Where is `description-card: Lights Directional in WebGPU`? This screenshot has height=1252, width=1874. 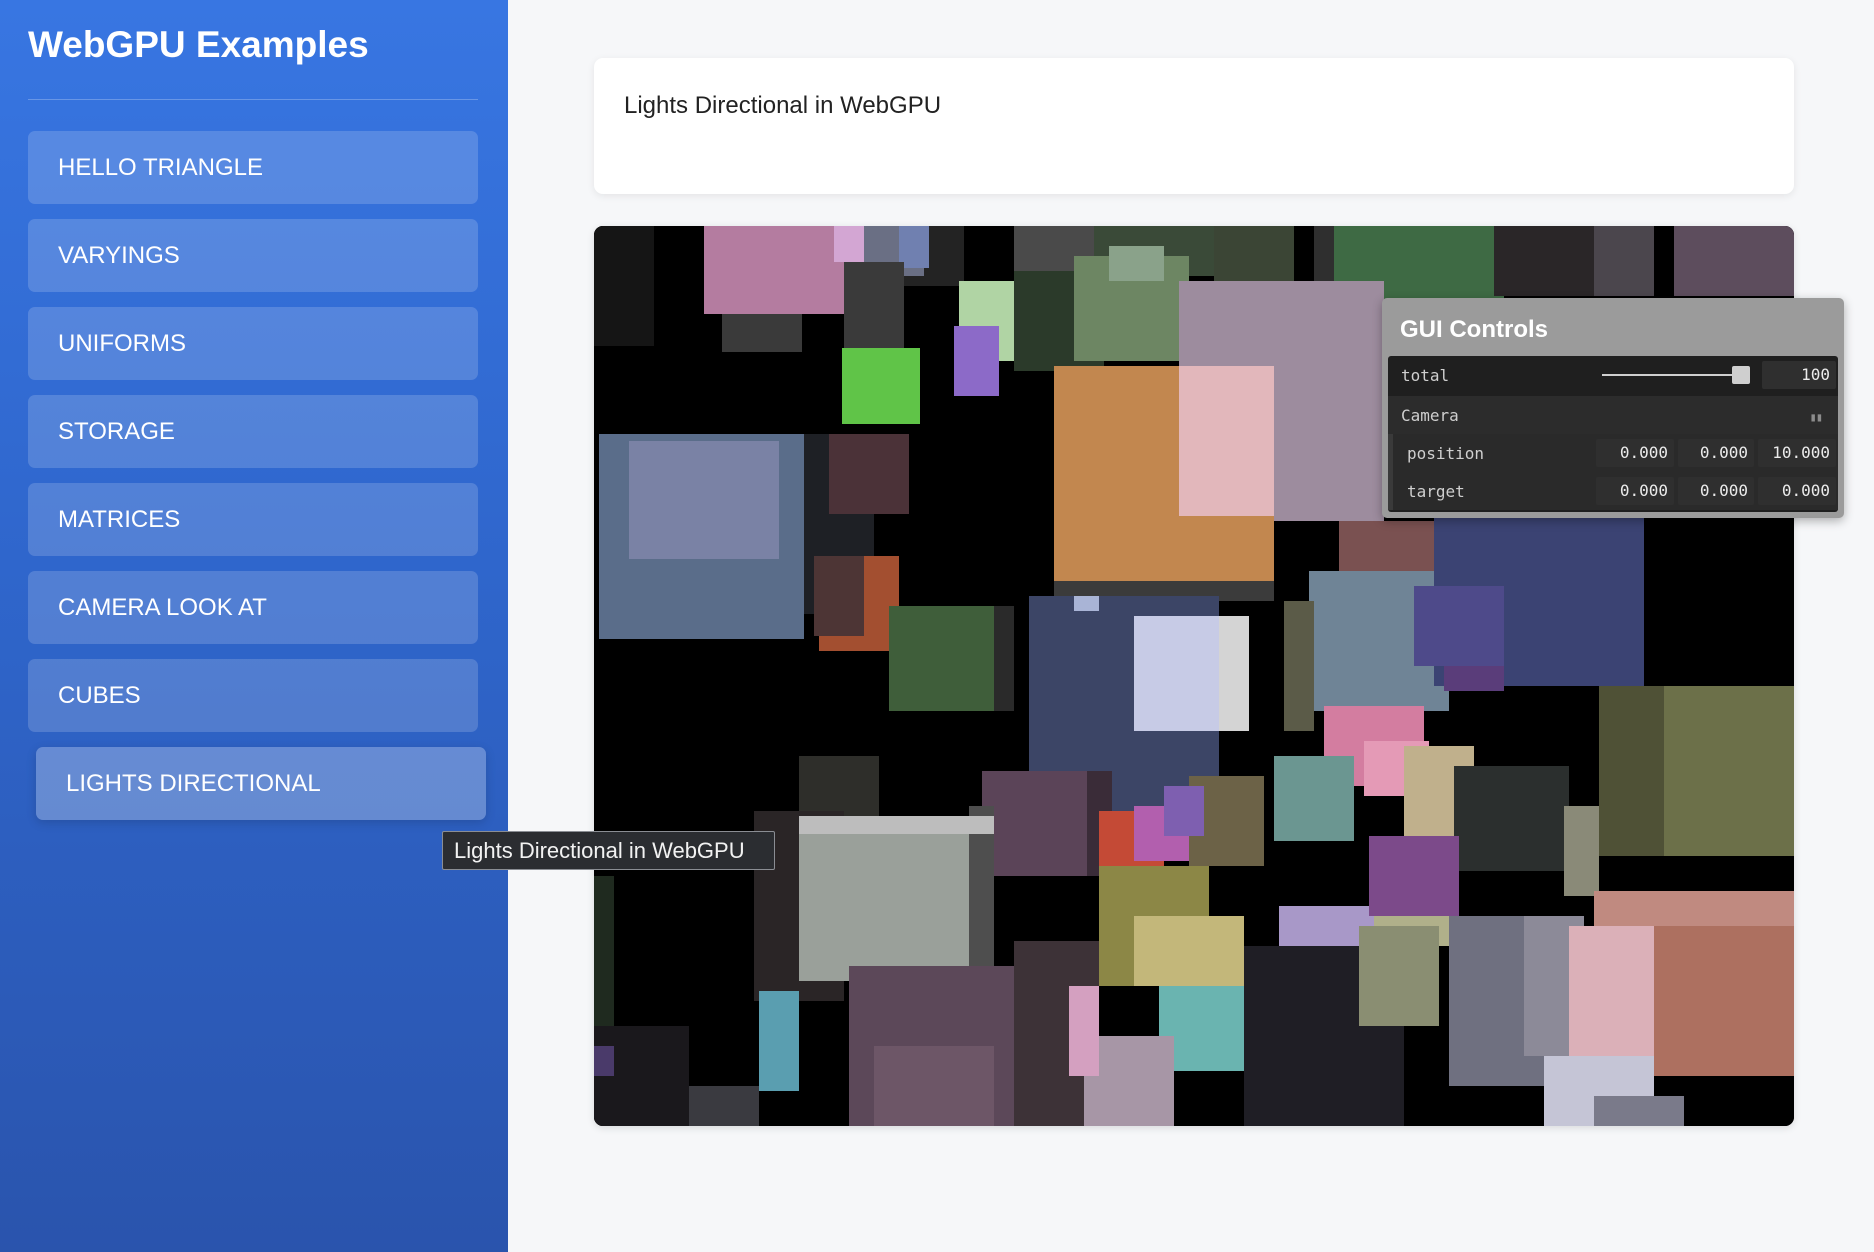 description-card: Lights Directional in WebGPU is located at coordinates (1194, 126).